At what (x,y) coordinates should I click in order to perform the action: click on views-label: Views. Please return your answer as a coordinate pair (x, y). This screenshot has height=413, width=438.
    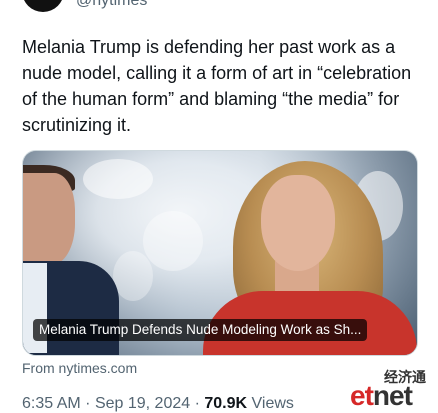
    Looking at the image, I should click on (272, 403).